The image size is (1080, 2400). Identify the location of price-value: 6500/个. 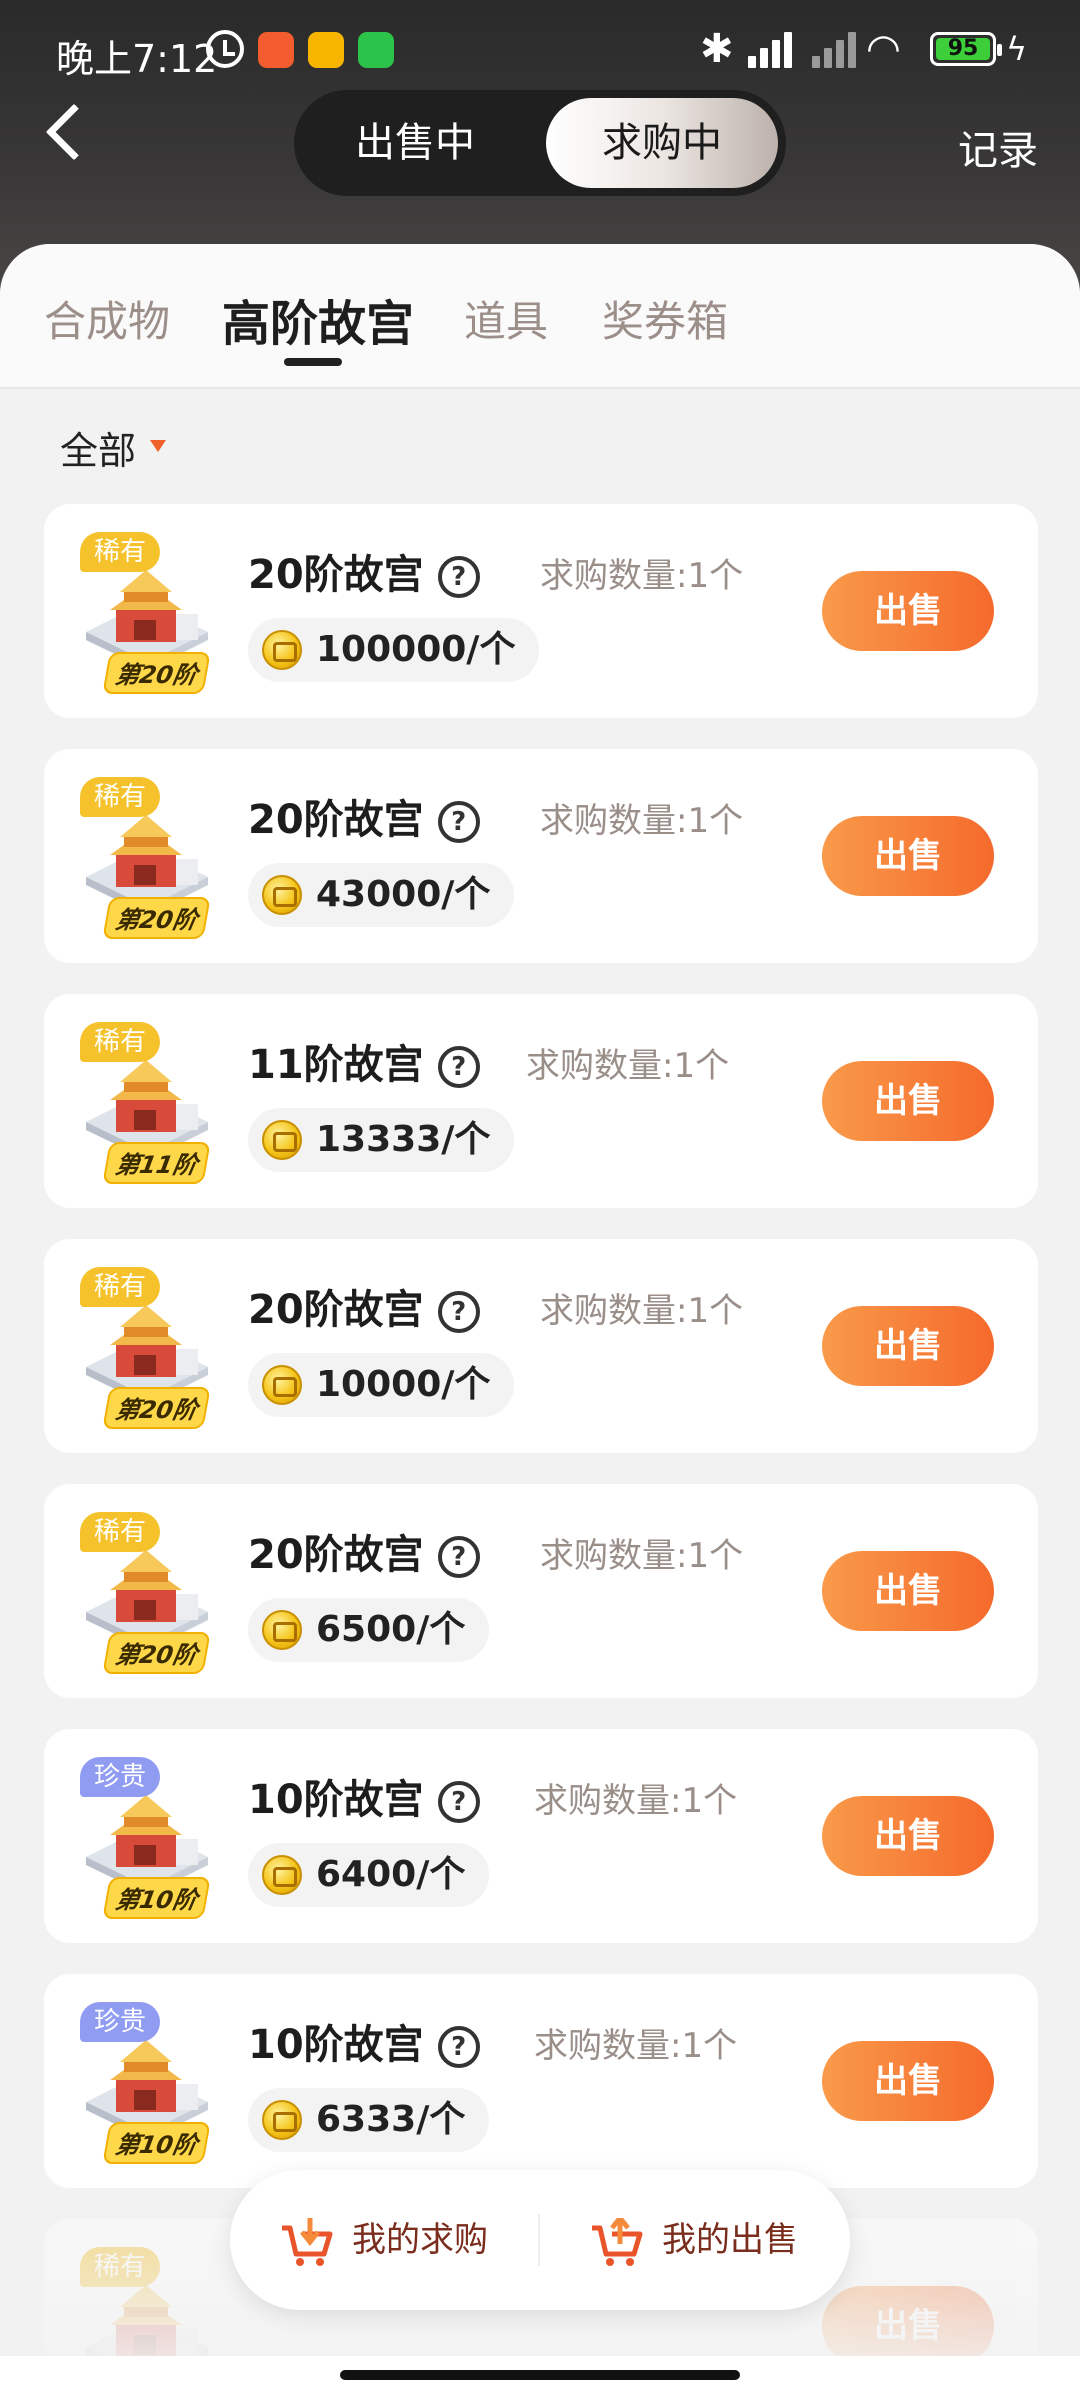
(391, 1629).